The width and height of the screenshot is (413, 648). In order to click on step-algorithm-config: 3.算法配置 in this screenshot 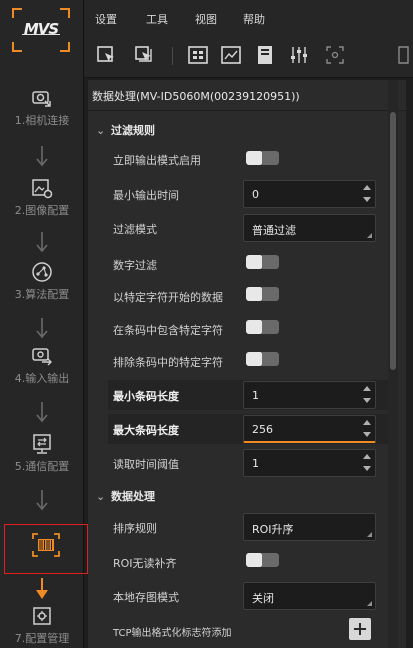, I will do `click(42, 281)`.